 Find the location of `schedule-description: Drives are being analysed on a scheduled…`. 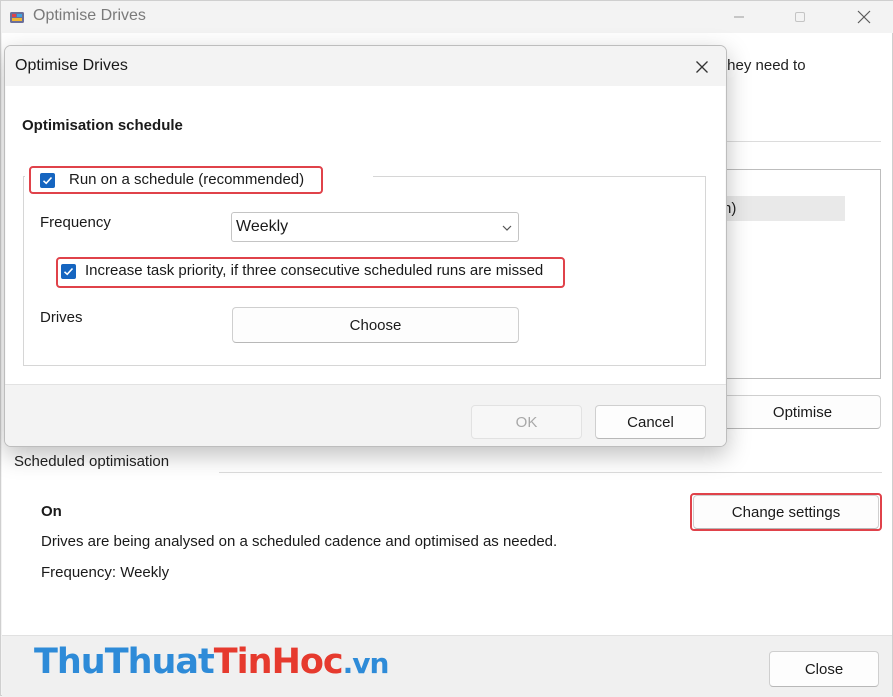

schedule-description: Drives are being analysed on a scheduled… is located at coordinates (299, 541).